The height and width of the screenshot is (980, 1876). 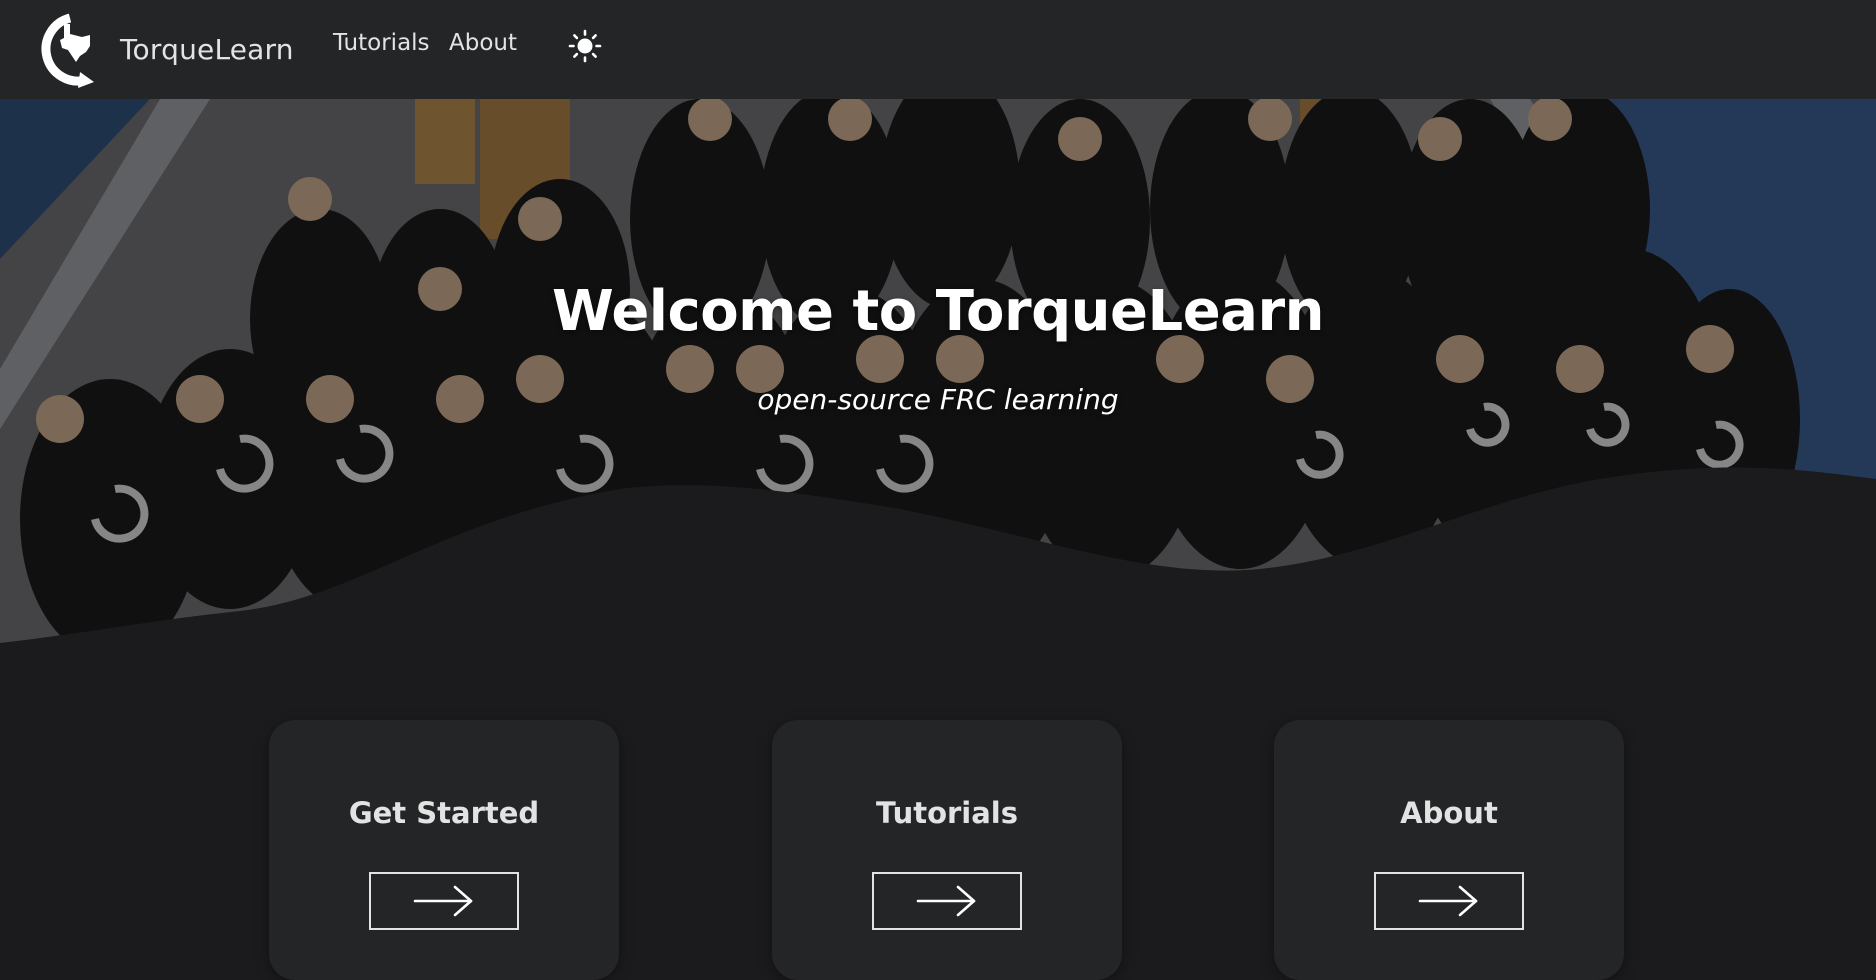 What do you see at coordinates (938, 399) in the screenshot?
I see `hero-subtitle: open-source FRC learning` at bounding box center [938, 399].